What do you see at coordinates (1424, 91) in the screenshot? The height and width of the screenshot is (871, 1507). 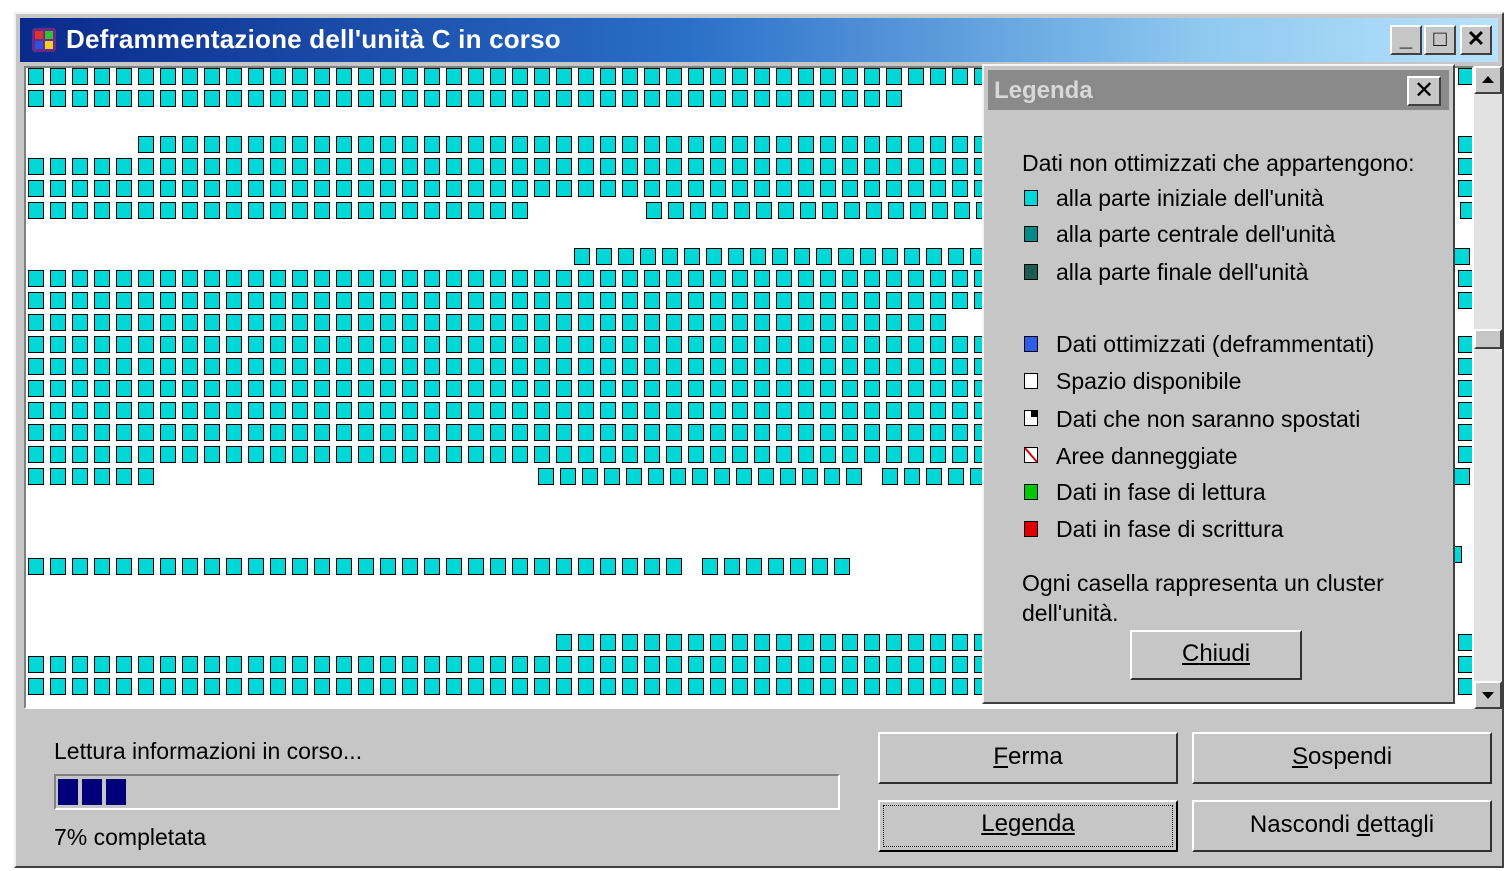 I see `legend-close-icon-button: ✕` at bounding box center [1424, 91].